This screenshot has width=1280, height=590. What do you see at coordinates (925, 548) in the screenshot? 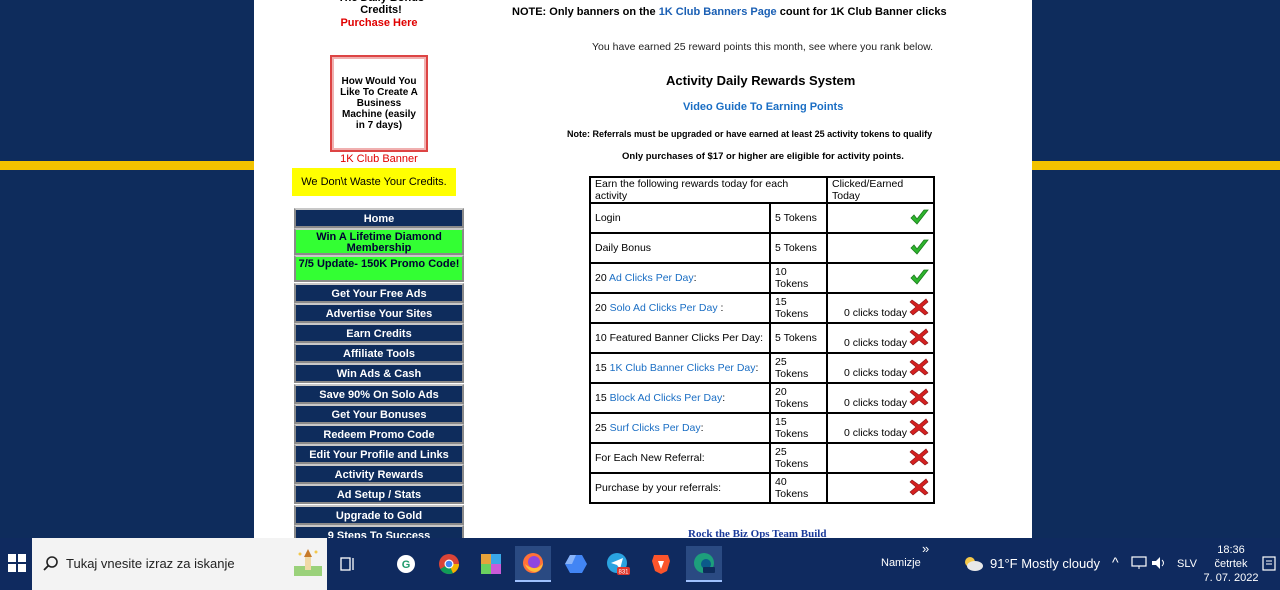
I see `show-desktop-arrow: »` at bounding box center [925, 548].